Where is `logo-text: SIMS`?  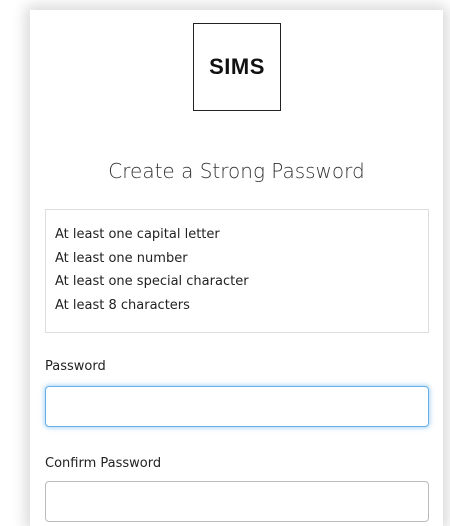 logo-text: SIMS is located at coordinates (237, 66).